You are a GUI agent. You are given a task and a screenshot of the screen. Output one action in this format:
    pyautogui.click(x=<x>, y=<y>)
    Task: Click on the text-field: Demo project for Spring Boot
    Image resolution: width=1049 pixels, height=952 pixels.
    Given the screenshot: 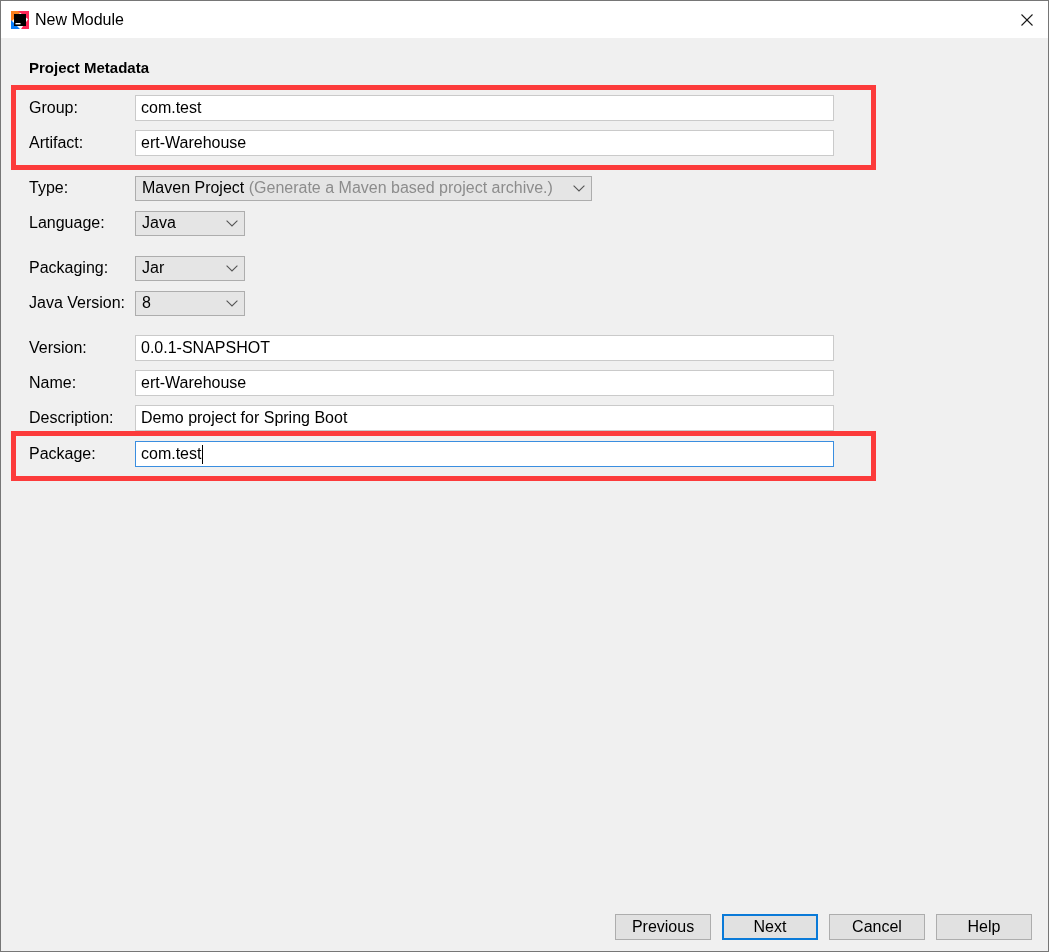 What is the action you would take?
    pyautogui.click(x=484, y=418)
    